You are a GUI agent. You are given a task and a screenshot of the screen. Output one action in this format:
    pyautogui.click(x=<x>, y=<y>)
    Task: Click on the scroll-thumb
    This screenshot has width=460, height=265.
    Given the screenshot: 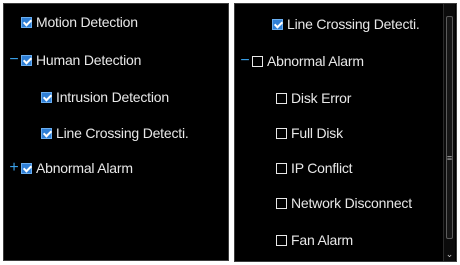 What is the action you would take?
    pyautogui.click(x=449, y=127)
    